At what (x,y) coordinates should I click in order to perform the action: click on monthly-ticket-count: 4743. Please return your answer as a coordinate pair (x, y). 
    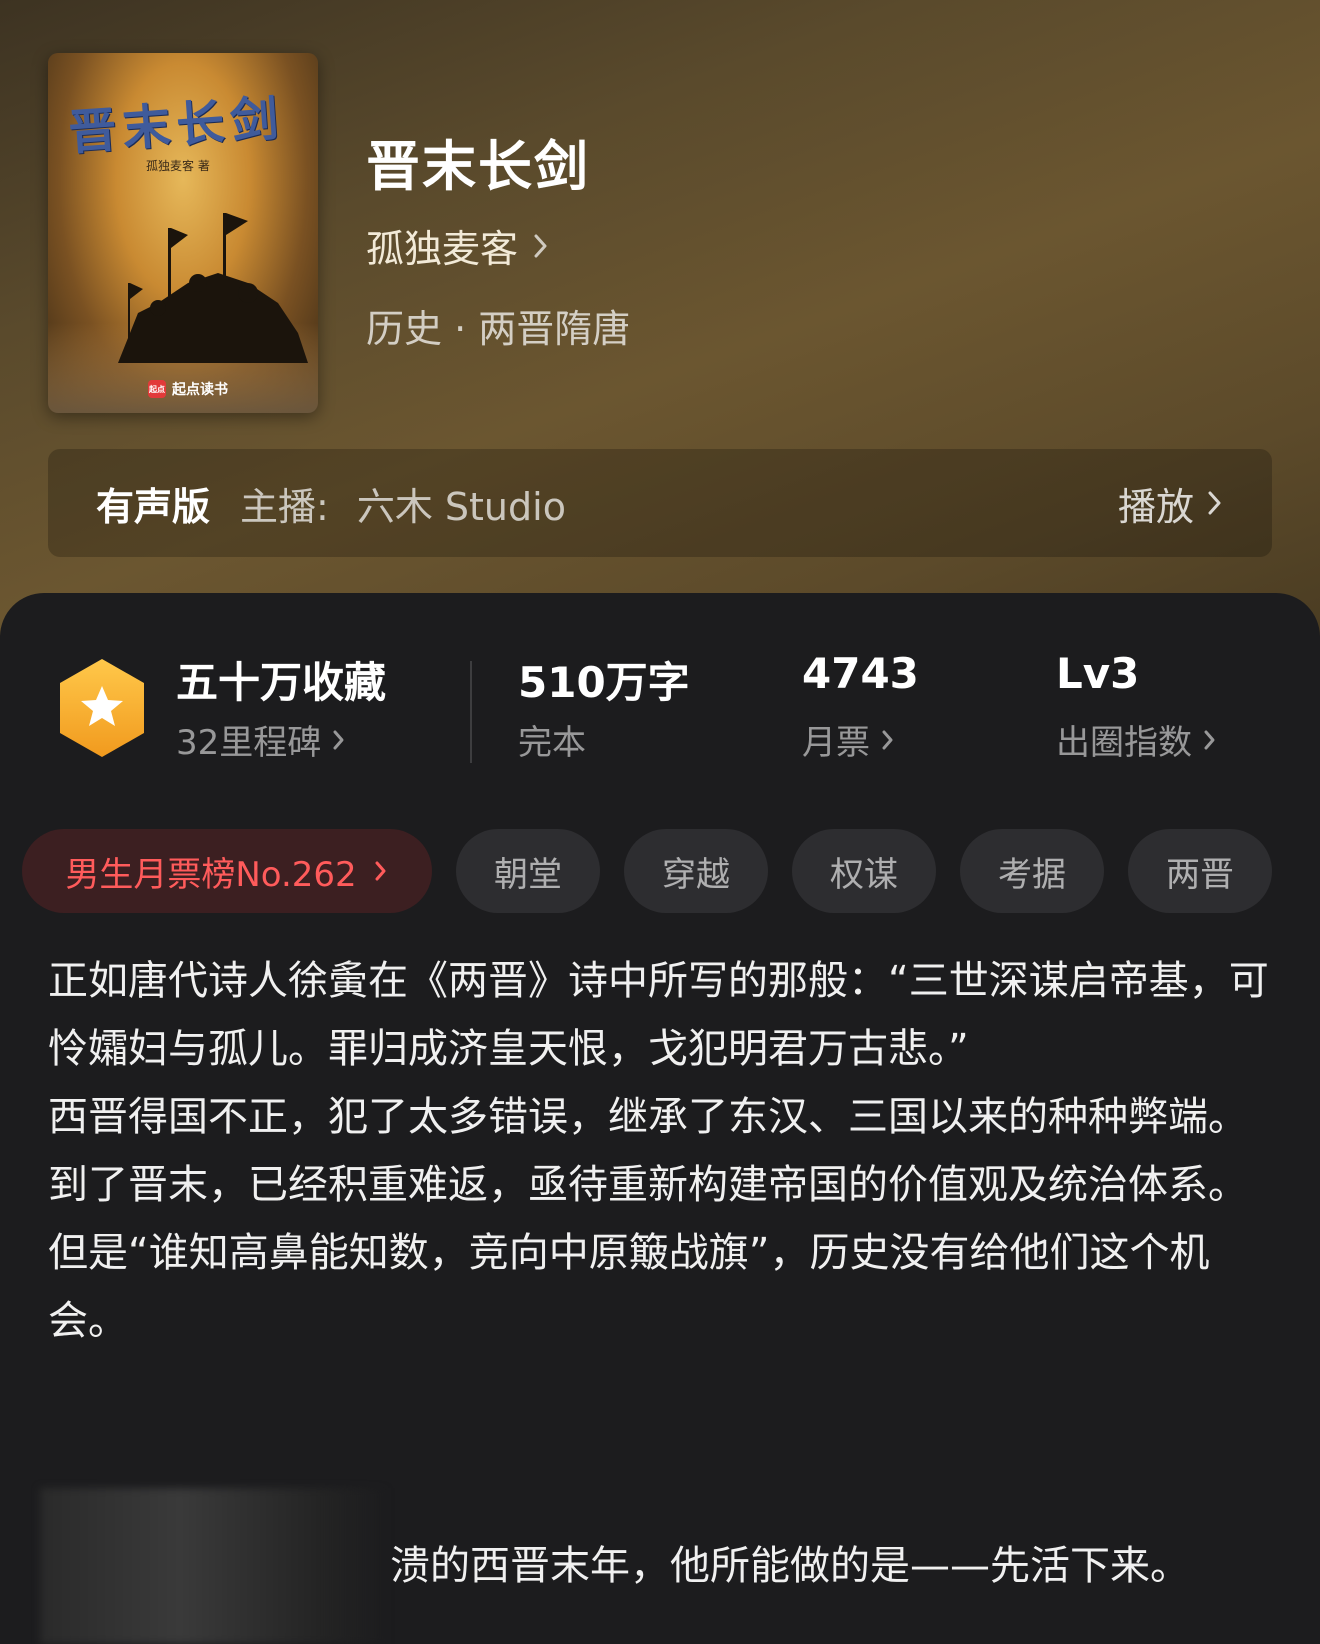
    Looking at the image, I should click on (860, 673).